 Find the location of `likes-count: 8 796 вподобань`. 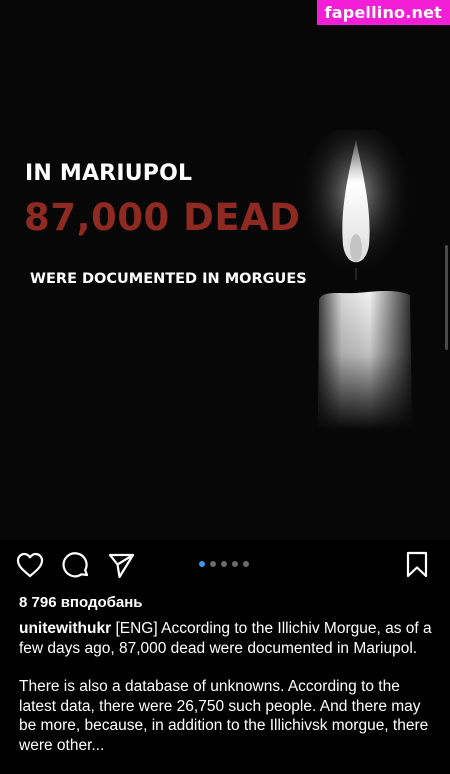

likes-count: 8 796 вподобань is located at coordinates (81, 602).